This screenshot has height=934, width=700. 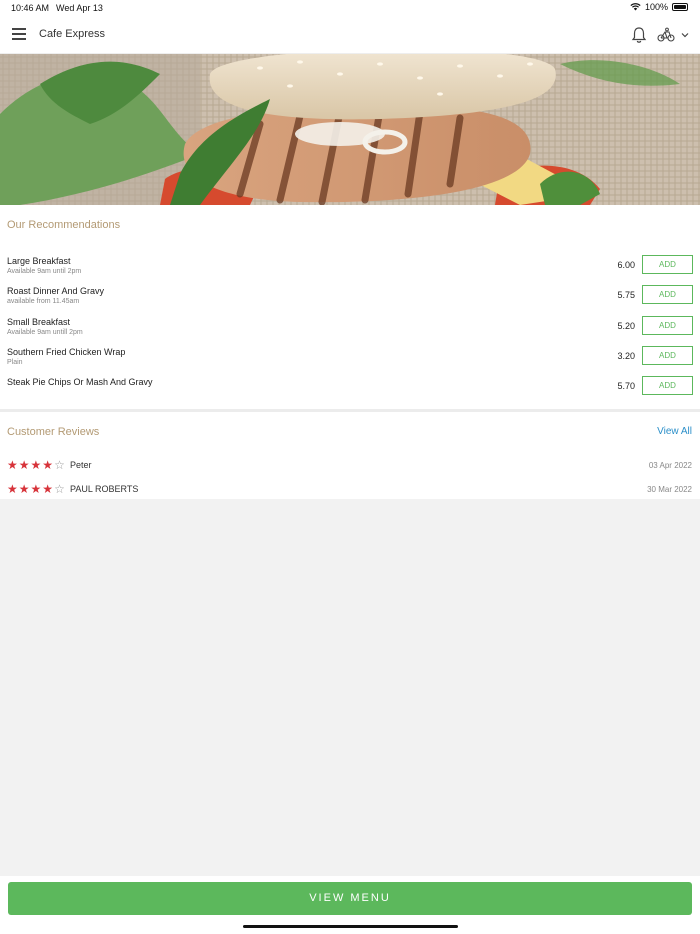 I want to click on item-price: 5.20, so click(x=626, y=326).